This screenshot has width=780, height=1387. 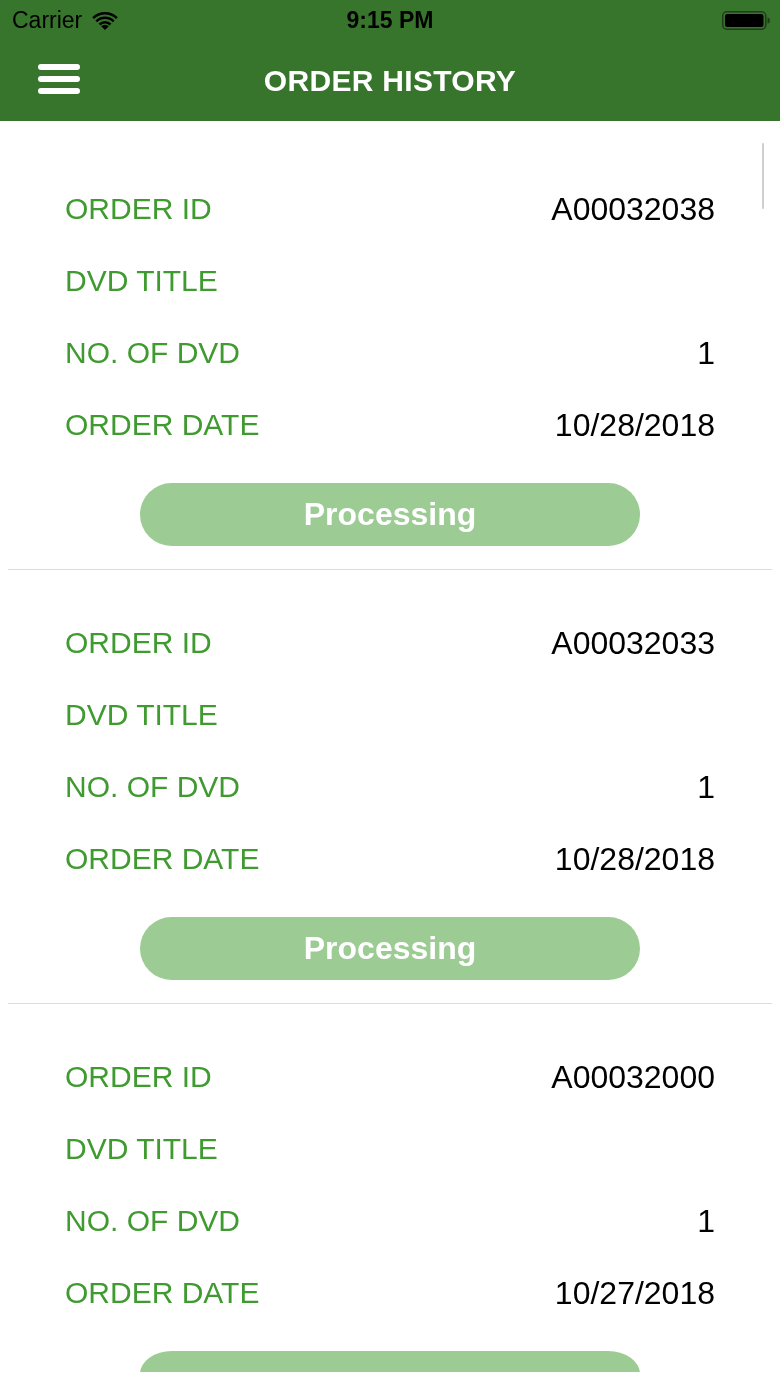 I want to click on field-value: A00032033, so click(x=633, y=643).